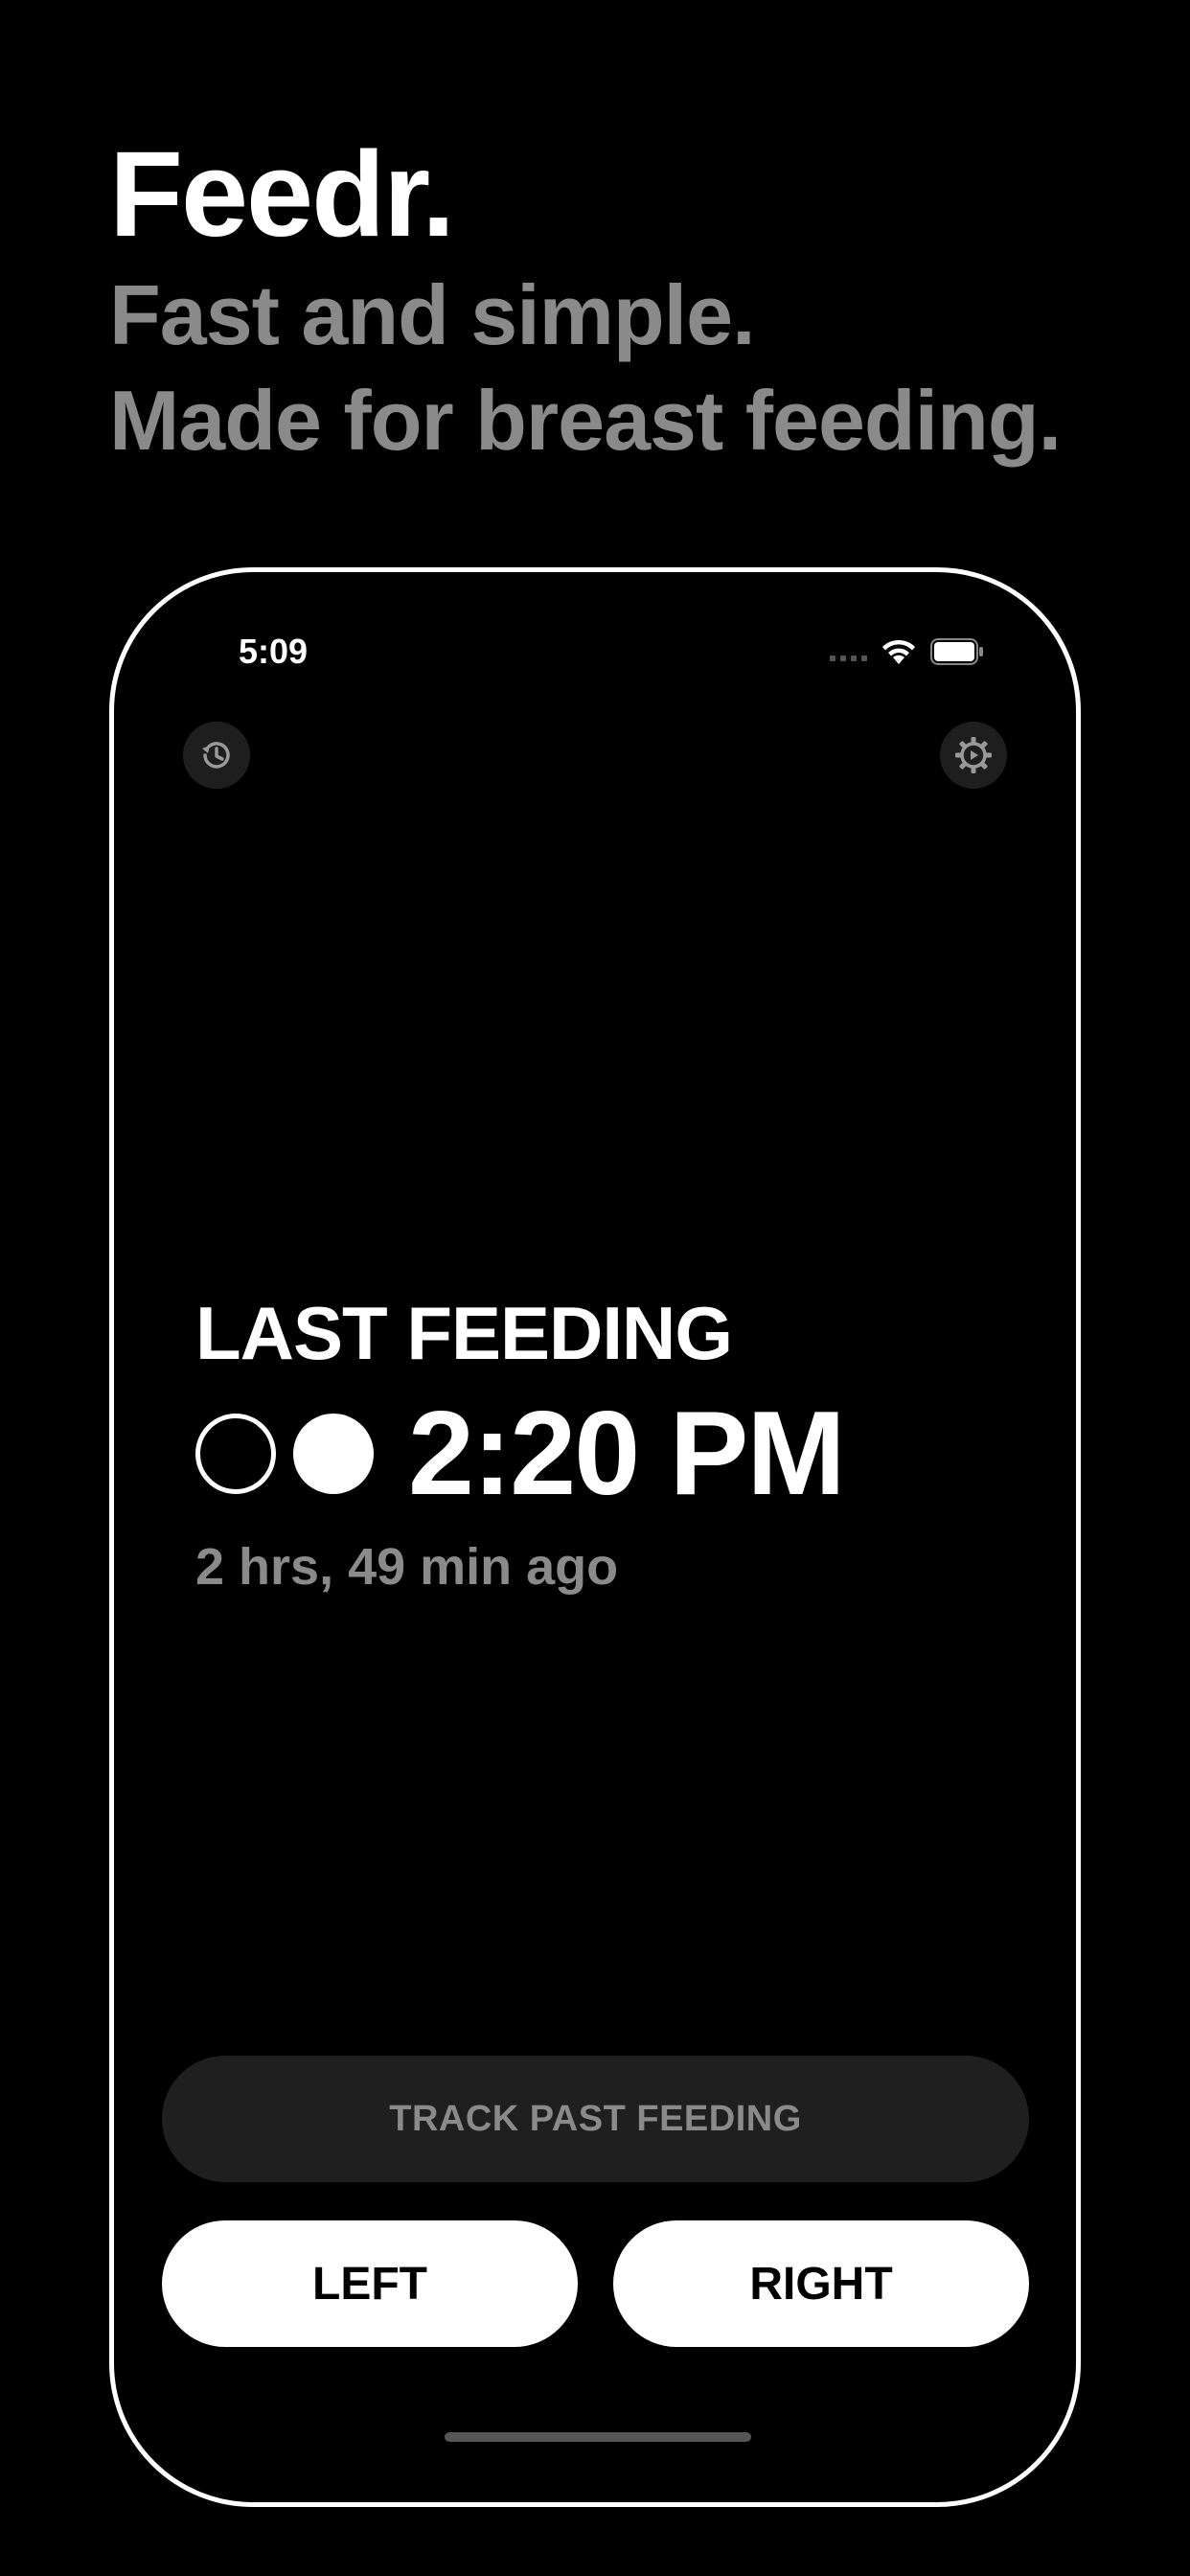 The width and height of the screenshot is (1190, 2576). What do you see at coordinates (957, 651) in the screenshot?
I see `battery-icon` at bounding box center [957, 651].